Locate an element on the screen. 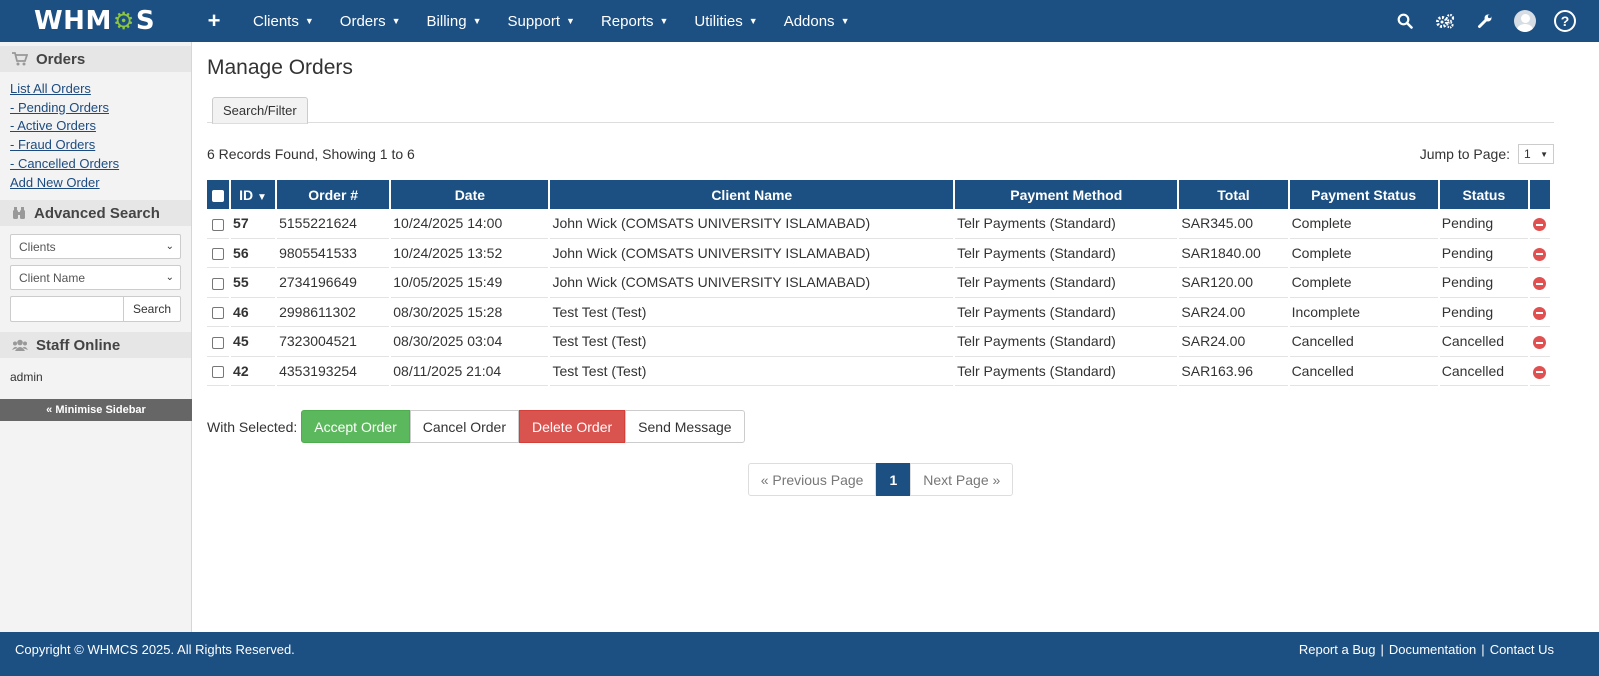 The image size is (1599, 676). column-header-id: ID ▼ is located at coordinates (253, 194).